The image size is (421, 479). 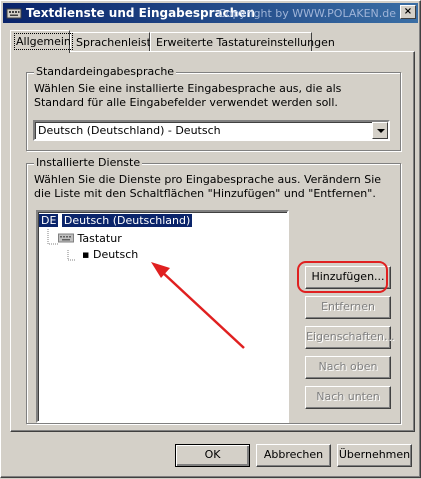 I want to click on tab-allgemein: Allgemein, so click(x=41, y=41).